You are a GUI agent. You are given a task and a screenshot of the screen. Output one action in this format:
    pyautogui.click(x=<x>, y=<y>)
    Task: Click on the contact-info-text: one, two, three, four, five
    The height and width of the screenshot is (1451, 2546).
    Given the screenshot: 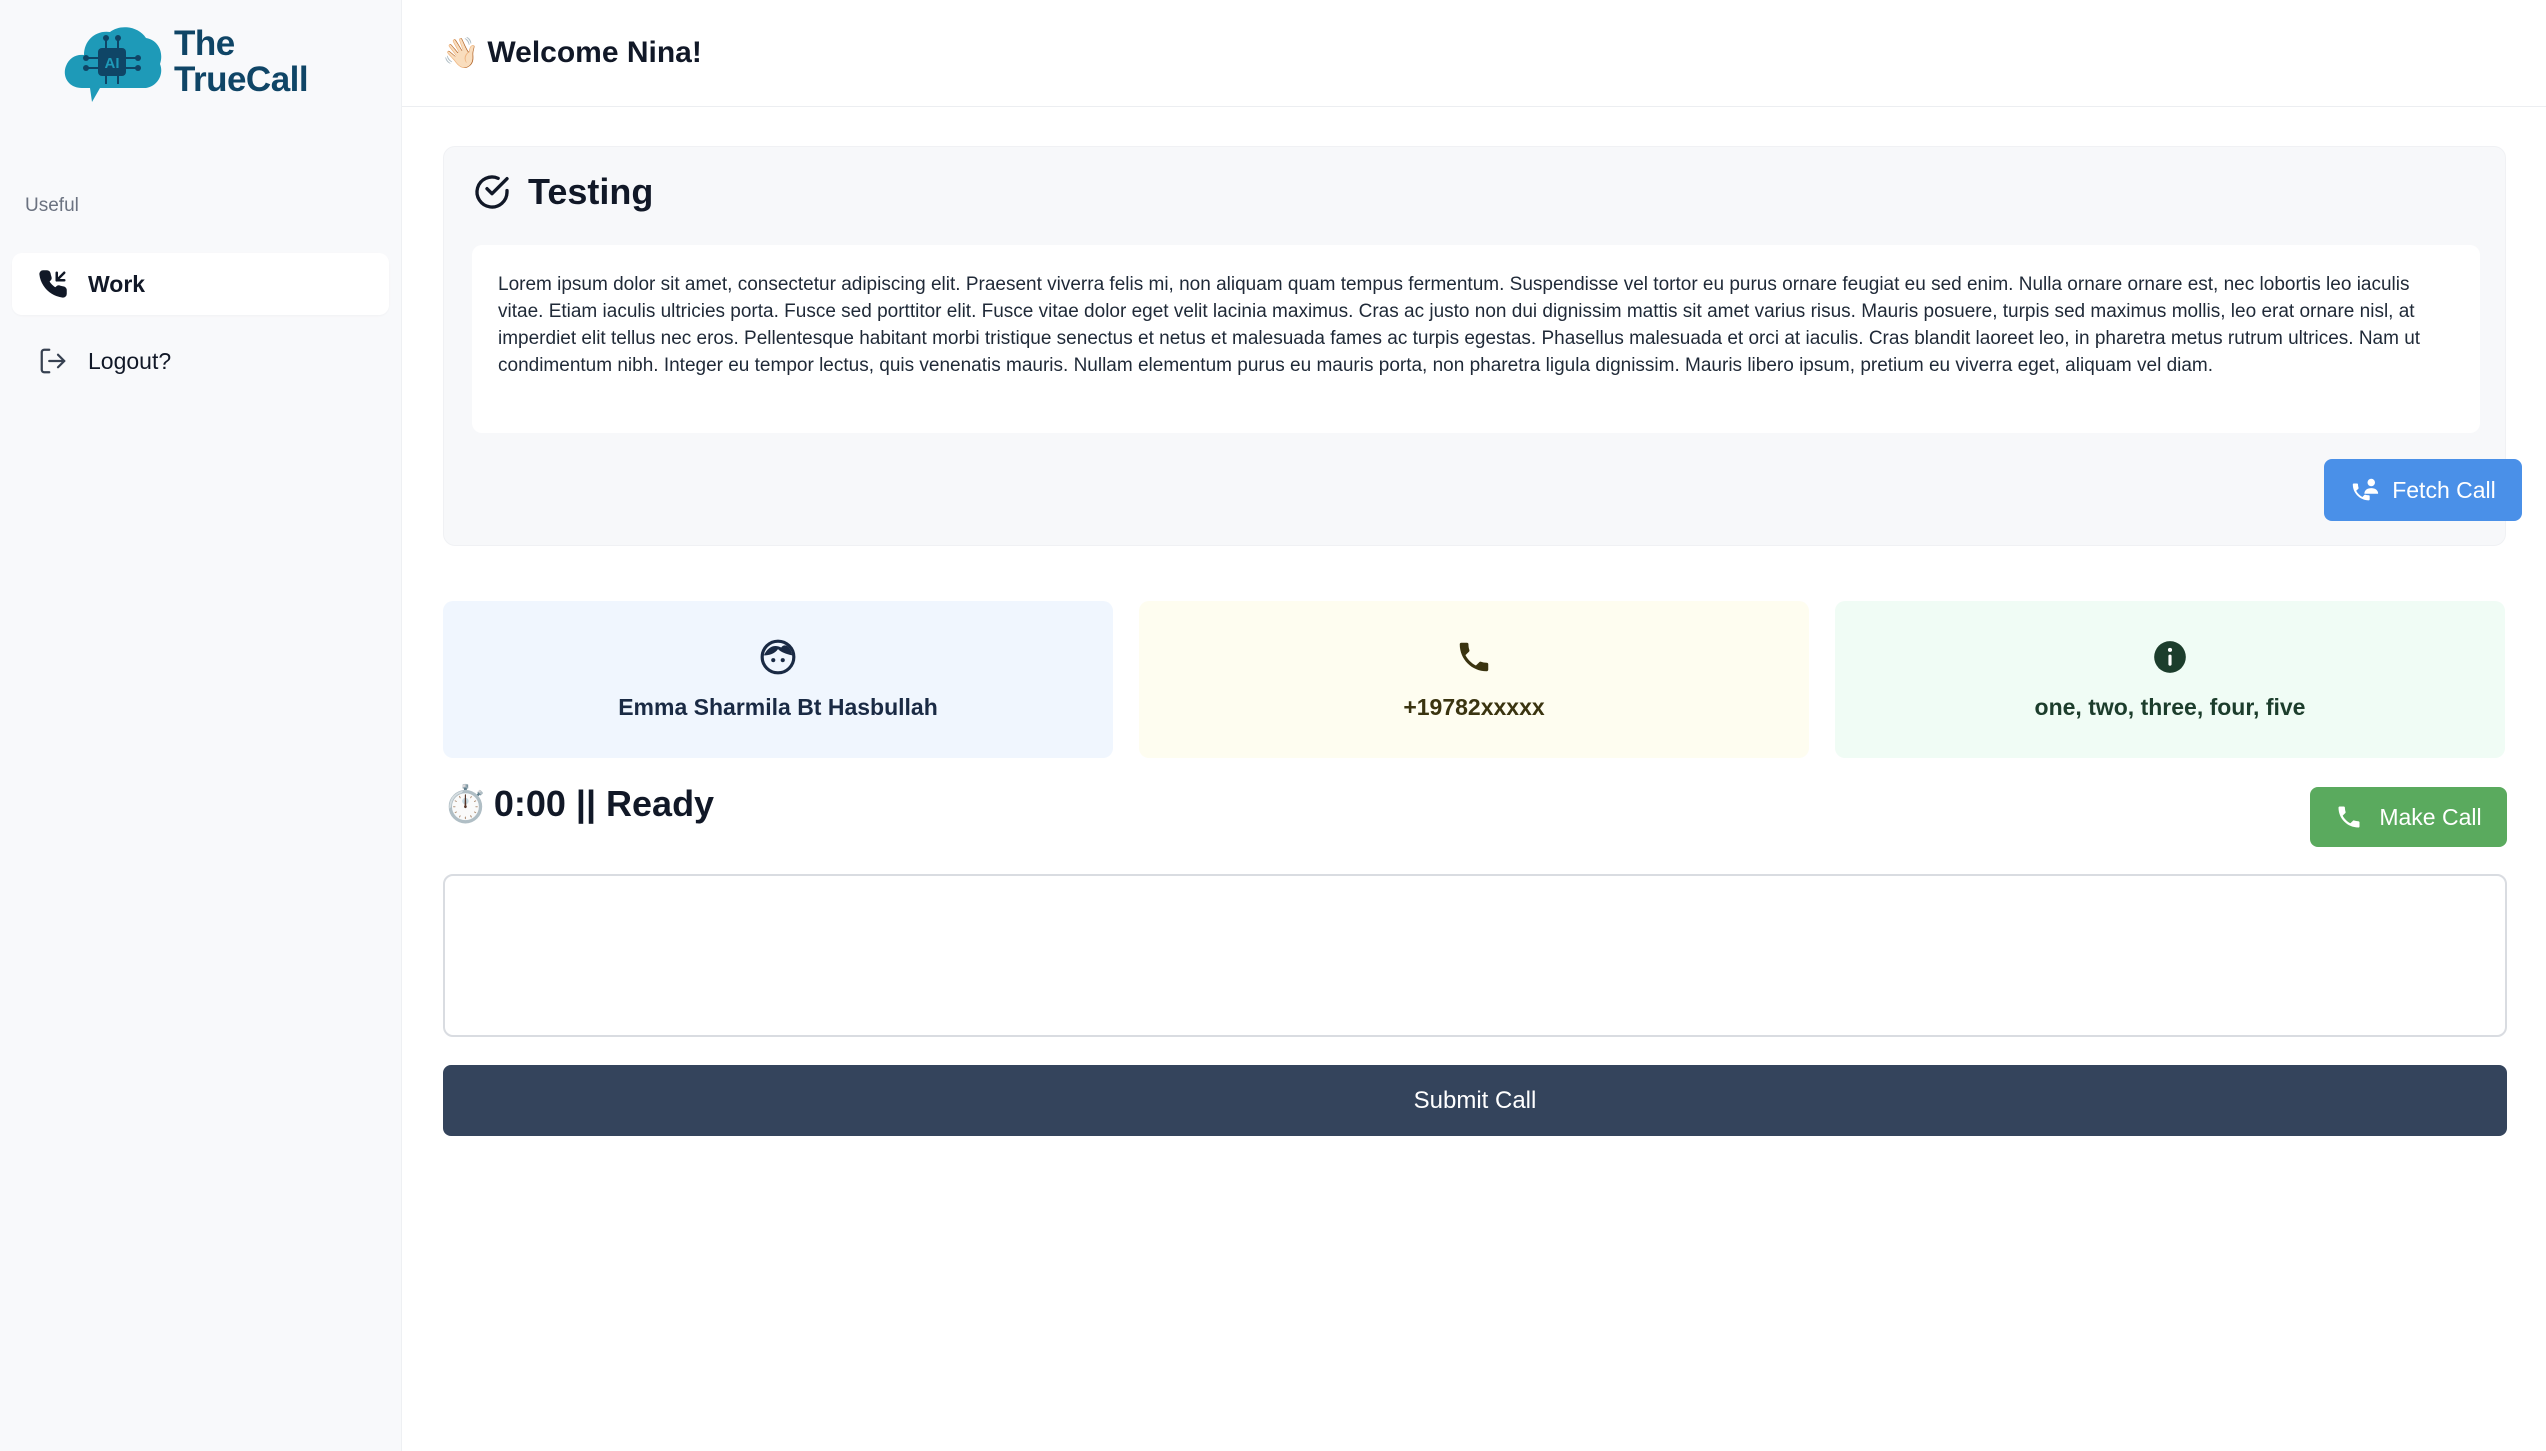 What is the action you would take?
    pyautogui.click(x=2170, y=707)
    